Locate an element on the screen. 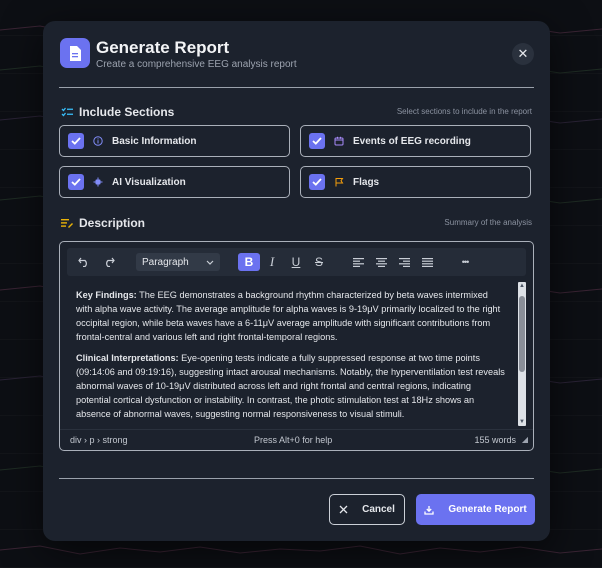 This screenshot has width=602, height=568. info-icon is located at coordinates (98, 141).